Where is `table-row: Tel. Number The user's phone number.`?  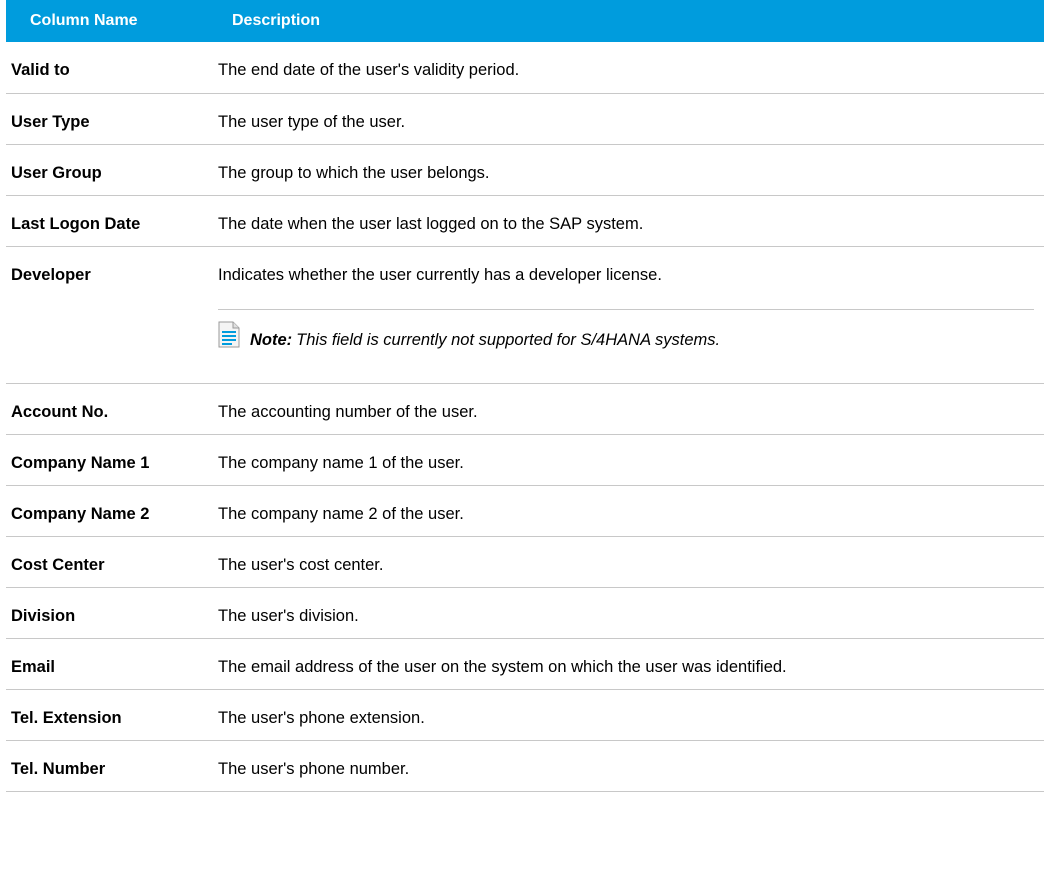 table-row: Tel. Number The user's phone number. is located at coordinates (525, 765).